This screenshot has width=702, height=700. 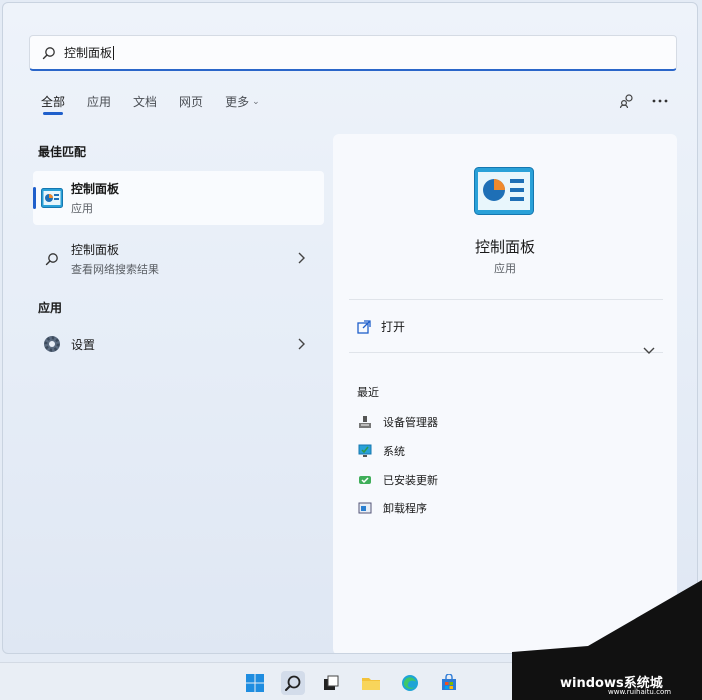 I want to click on recent-item-uninstall: 卸载程序, so click(x=392, y=508).